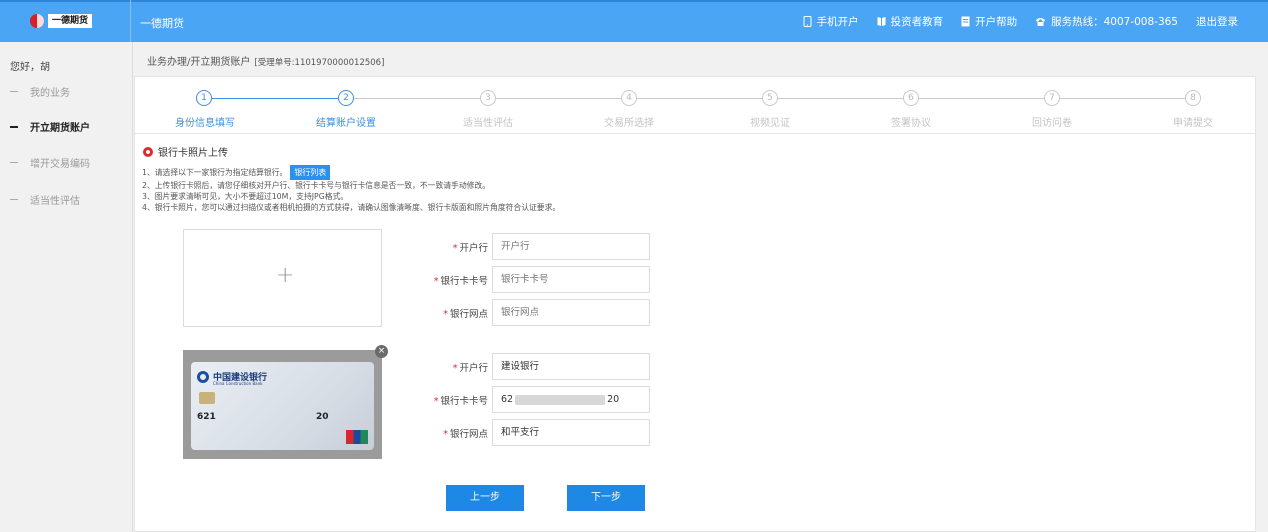 This screenshot has width=1268, height=532. I want to click on step-4-circle: 4, so click(629, 98).